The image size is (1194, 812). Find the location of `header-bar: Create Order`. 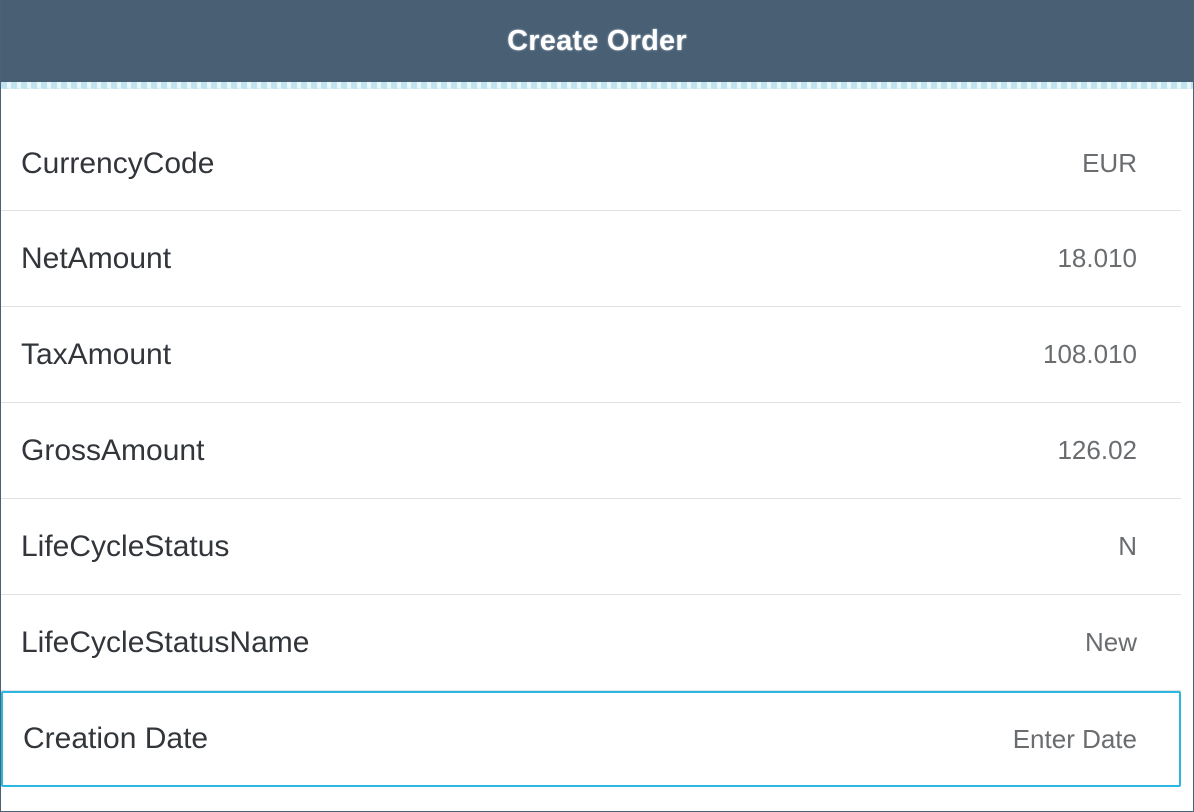

header-bar: Create Order is located at coordinates (597, 41).